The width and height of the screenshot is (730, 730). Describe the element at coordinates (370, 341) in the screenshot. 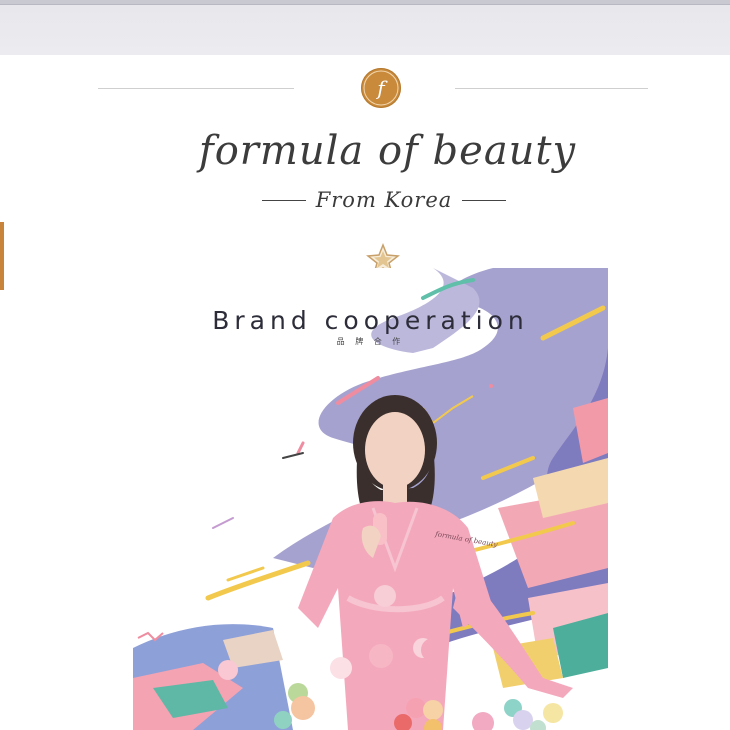

I see `poster-heading-chinese: 品 牌 合 作` at that location.